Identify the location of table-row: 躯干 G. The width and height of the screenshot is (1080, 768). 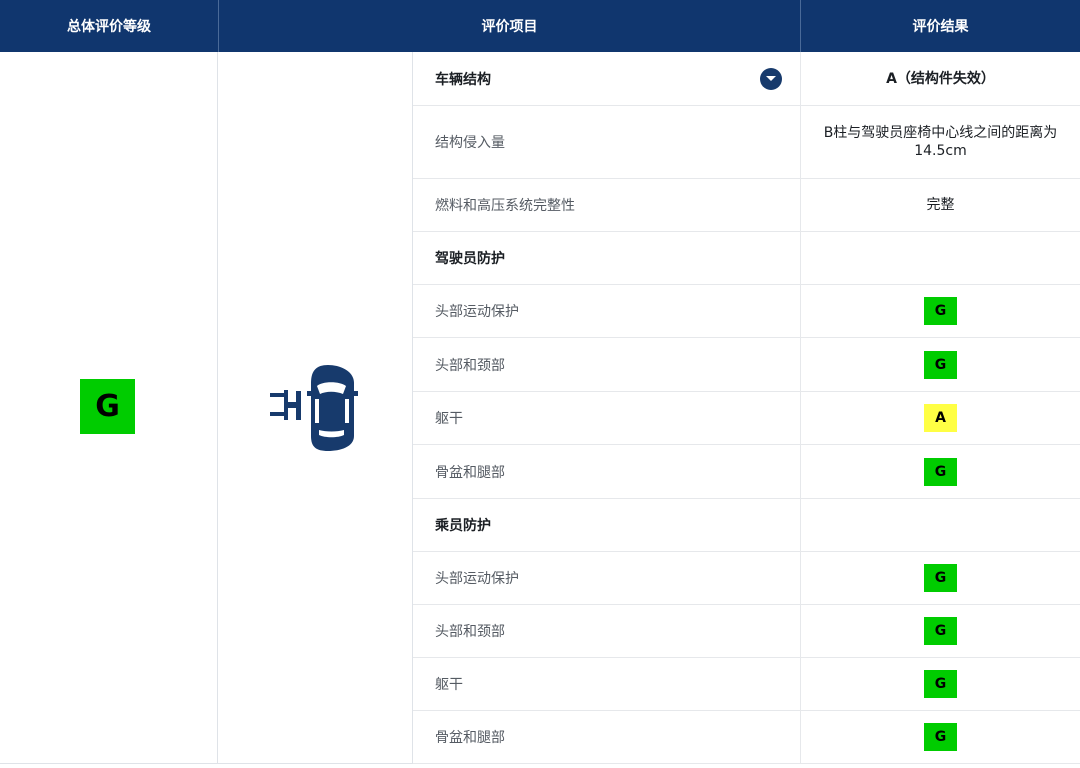
(746, 684).